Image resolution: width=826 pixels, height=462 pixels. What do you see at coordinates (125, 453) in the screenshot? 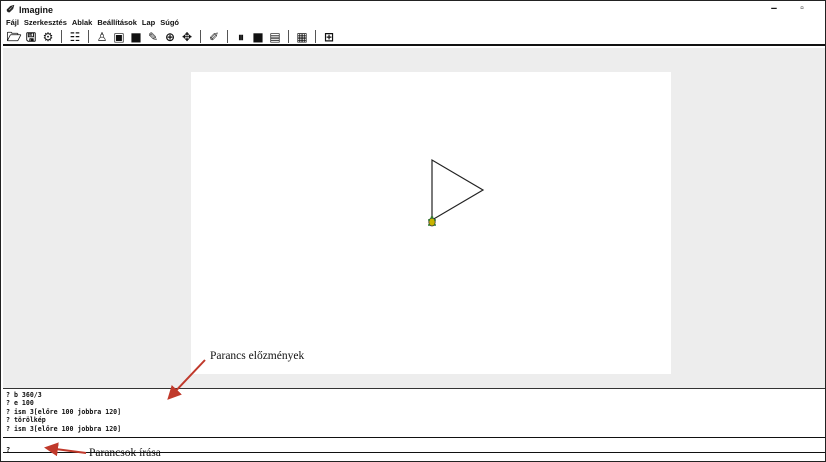
I see `command-annotation: Parancsok írása` at bounding box center [125, 453].